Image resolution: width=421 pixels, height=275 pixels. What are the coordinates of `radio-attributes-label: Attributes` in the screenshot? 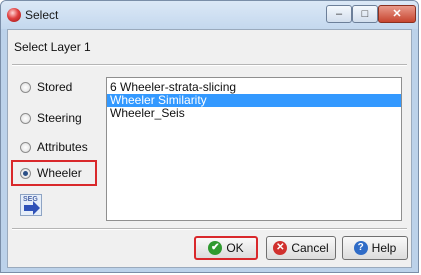 It's located at (62, 147).